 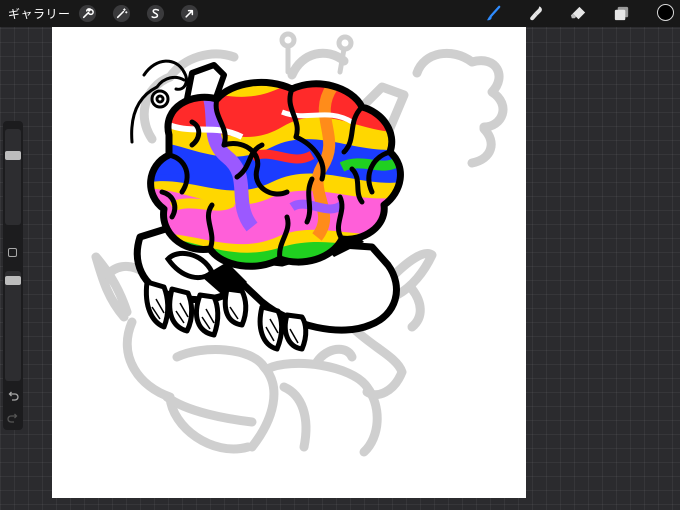 I want to click on brush-size-slider, so click(x=13, y=177).